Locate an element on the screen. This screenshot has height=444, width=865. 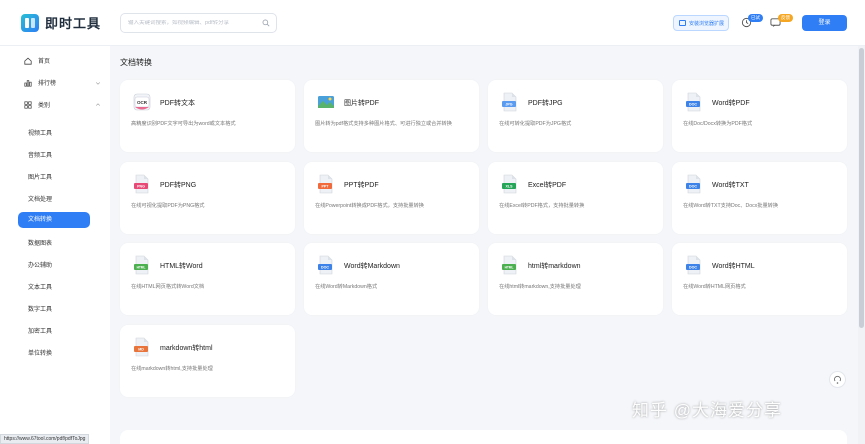
file-icon-label: XLS is located at coordinates (510, 186).